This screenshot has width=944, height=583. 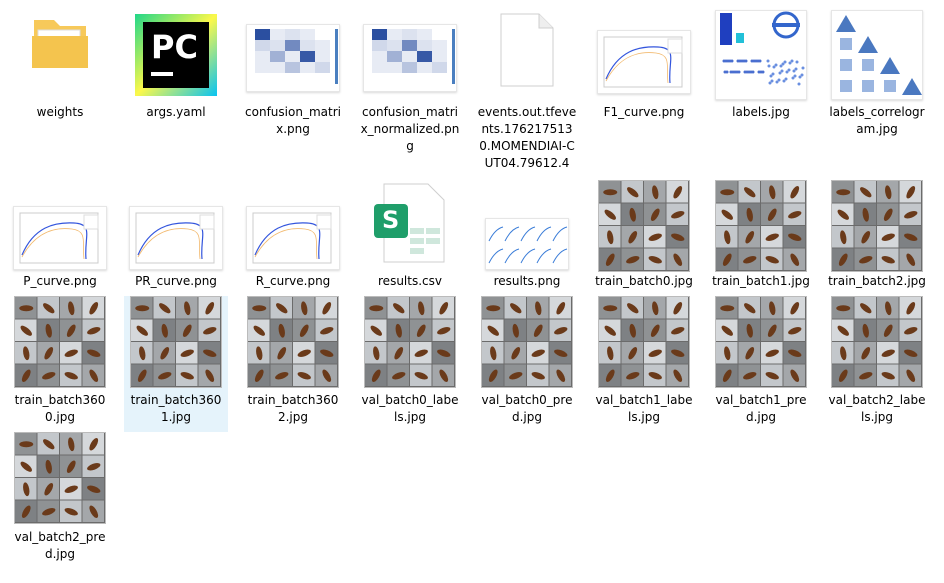 What do you see at coordinates (877, 408) in the screenshot?
I see `file-name-label: val_batch2_labels.jpg` at bounding box center [877, 408].